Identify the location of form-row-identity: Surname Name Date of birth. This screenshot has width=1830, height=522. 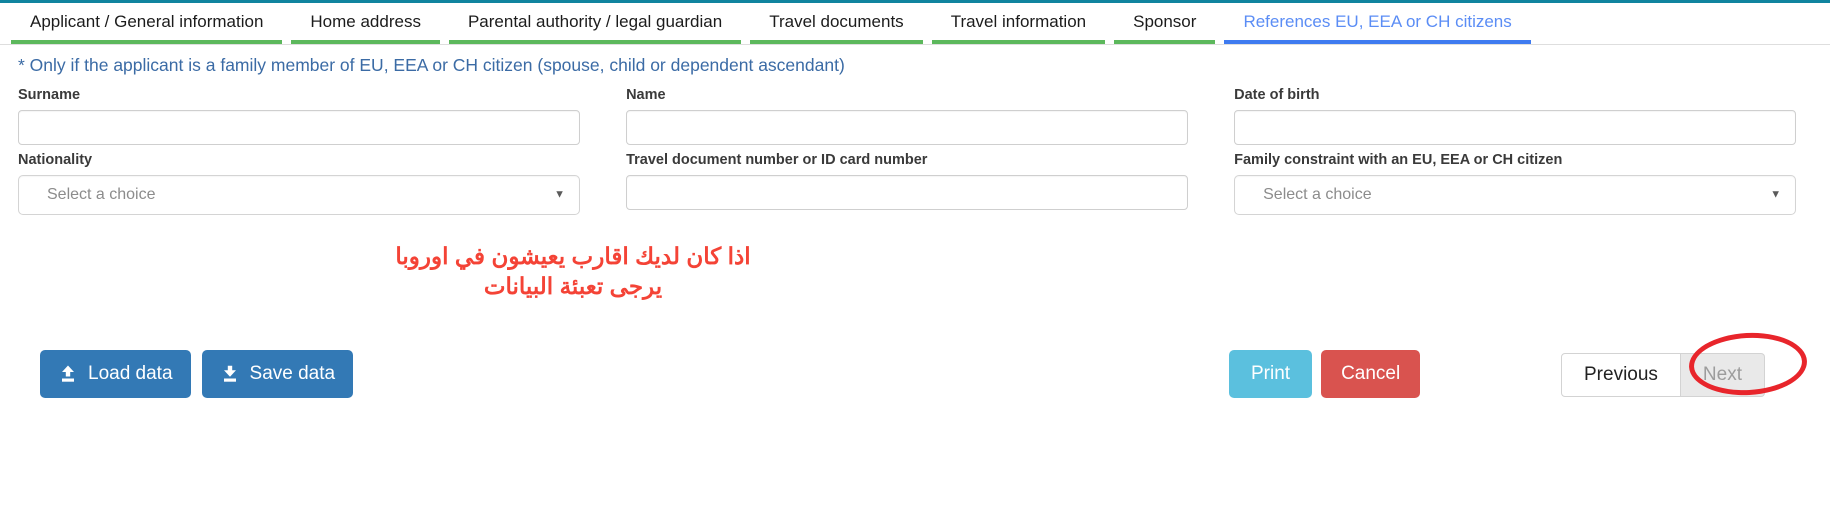
(915, 115).